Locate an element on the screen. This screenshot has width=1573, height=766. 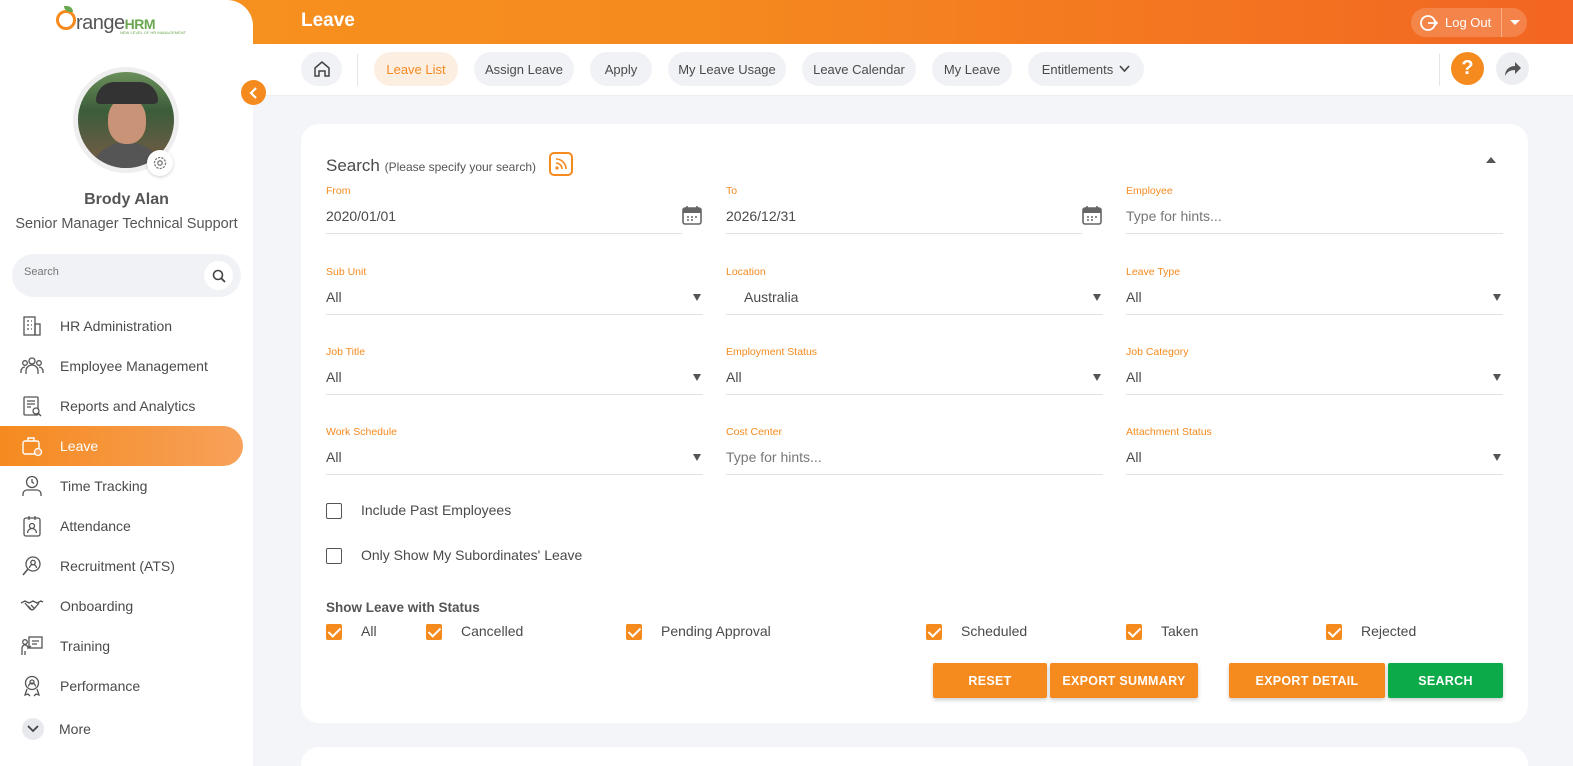
sidebar-item-label: Reports and Analytics is located at coordinates (128, 406).